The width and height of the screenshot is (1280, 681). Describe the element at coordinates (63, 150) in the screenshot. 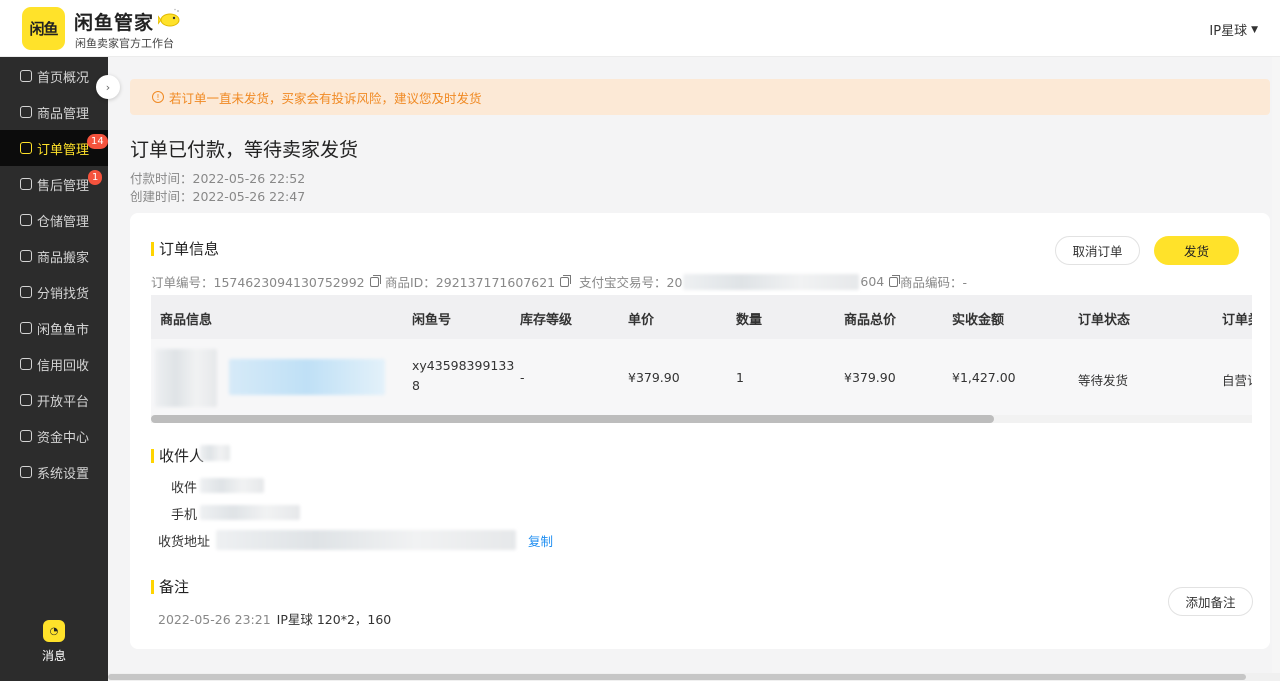

I see `sidebar-item-label: 订单管理` at that location.